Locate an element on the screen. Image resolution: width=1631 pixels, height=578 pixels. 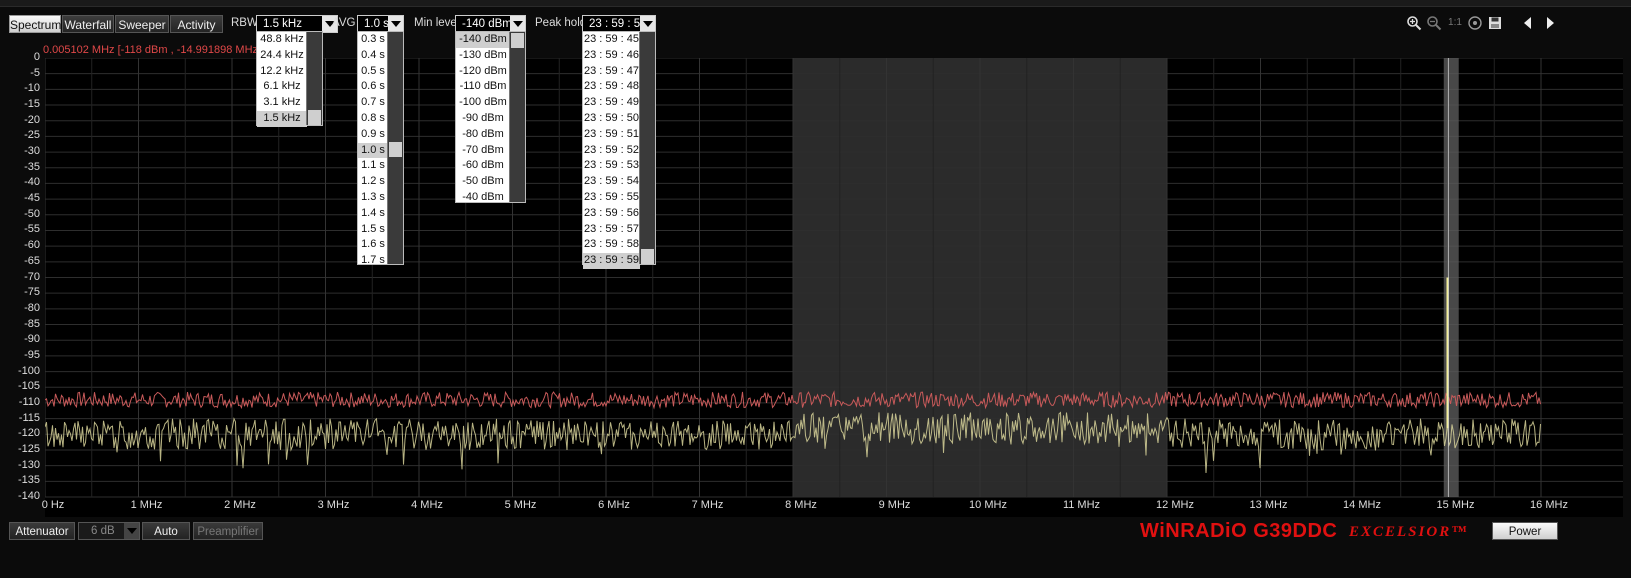
dropdown-option: -90 dBm is located at coordinates (483, 119).